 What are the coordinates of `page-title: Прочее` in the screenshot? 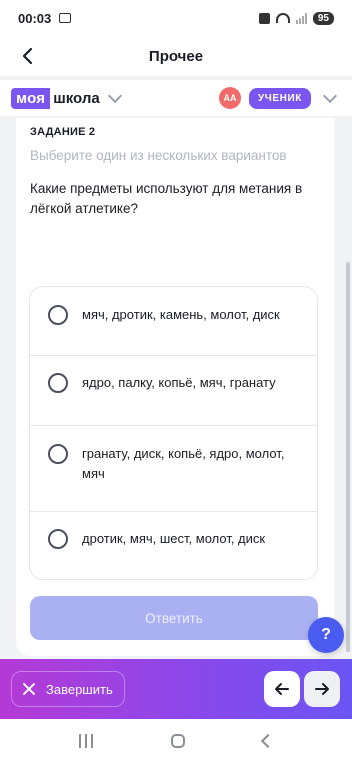 It's located at (176, 56).